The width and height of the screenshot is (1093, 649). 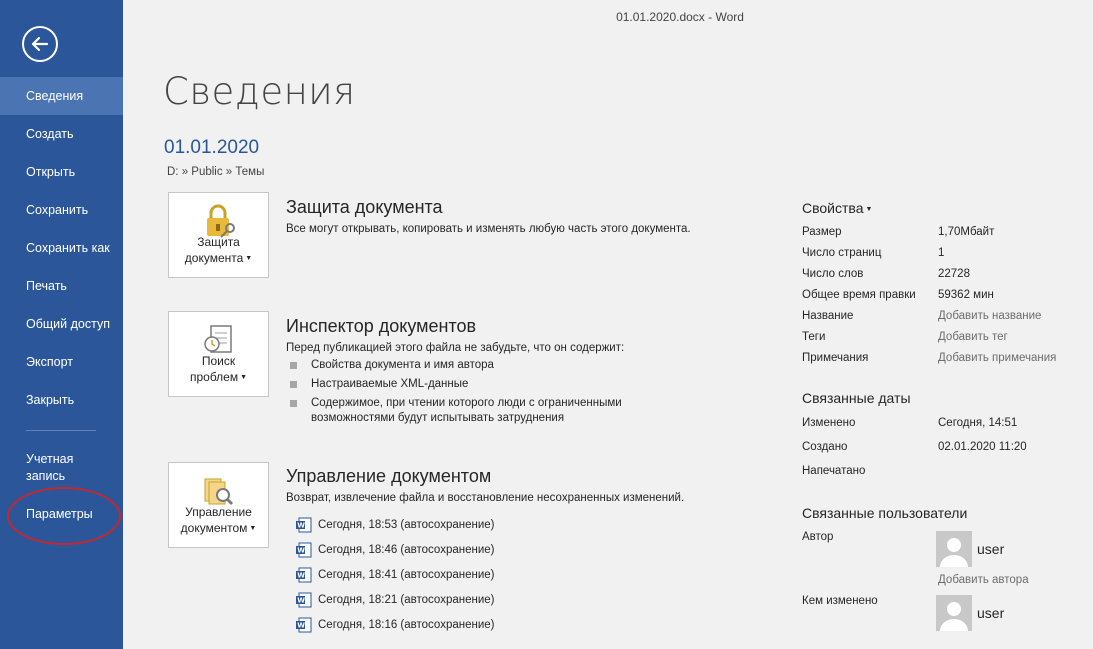 I want to click on nav-account: Учетная запись, so click(x=45, y=471).